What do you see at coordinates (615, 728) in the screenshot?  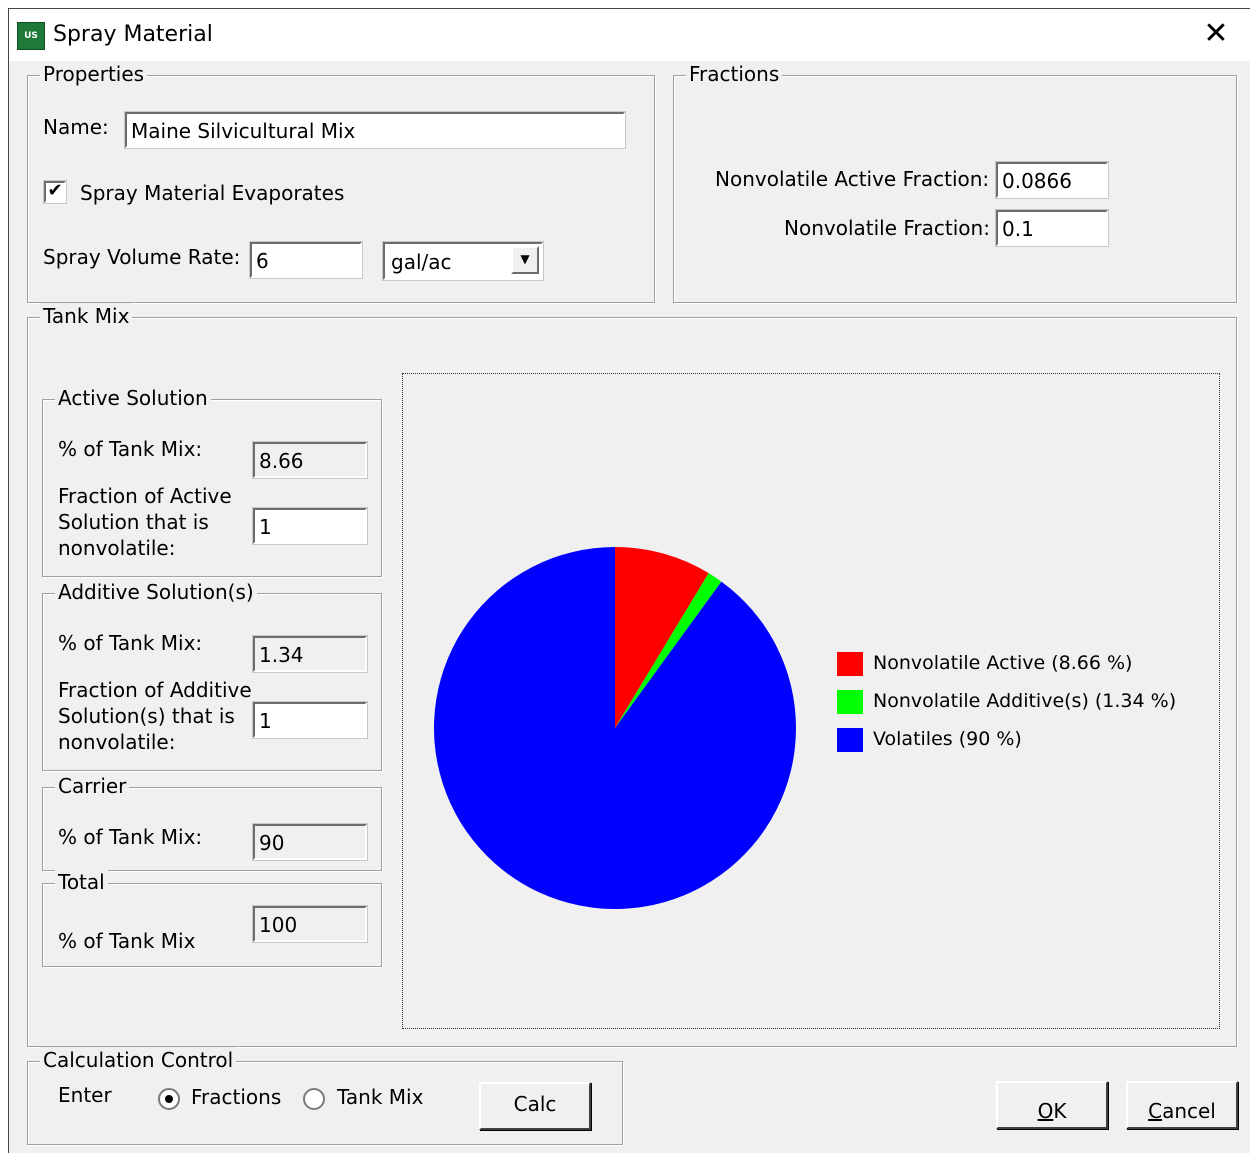 I see `pie-slice-volatiles` at bounding box center [615, 728].